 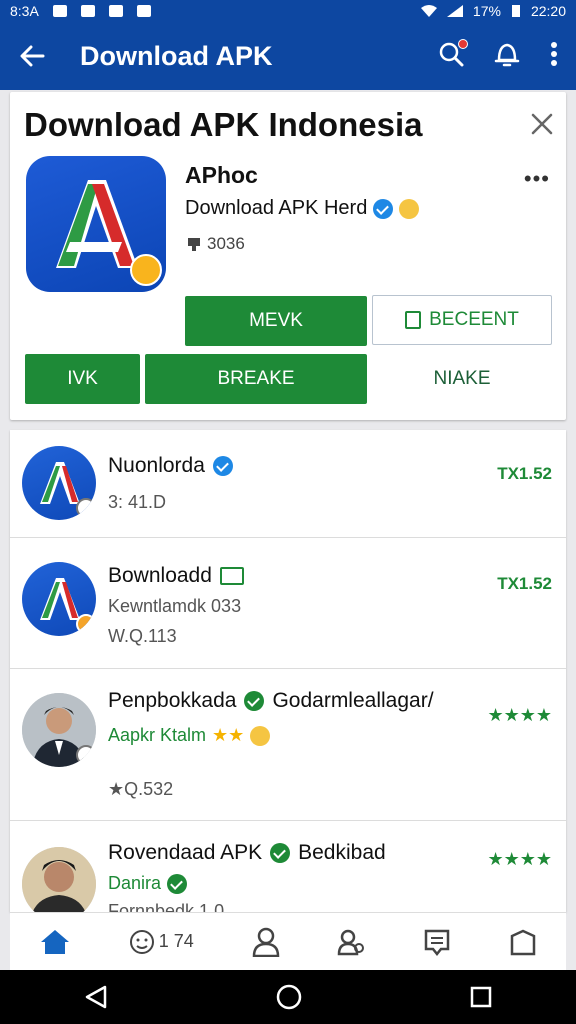 I want to click on back-triangle-icon, so click(x=96, y=997).